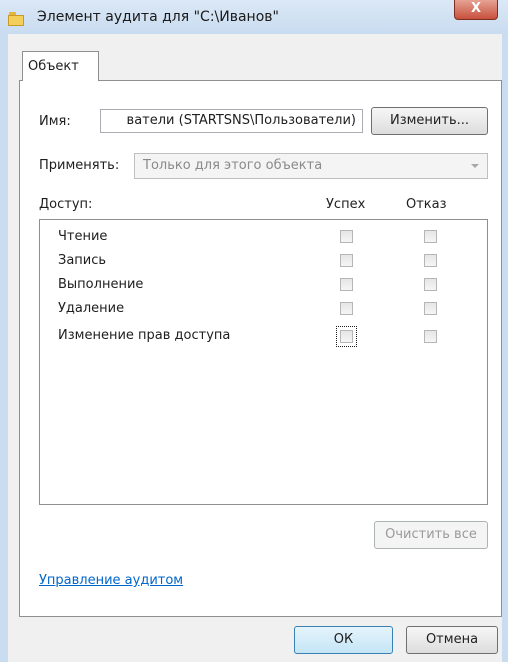  I want to click on tab-object: Объект, so click(60, 66).